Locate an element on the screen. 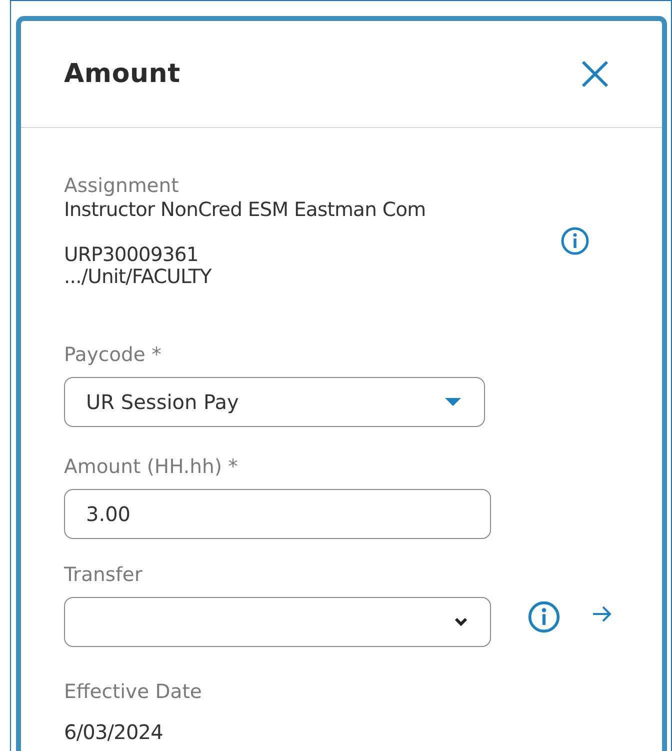  close-button is located at coordinates (595, 74).